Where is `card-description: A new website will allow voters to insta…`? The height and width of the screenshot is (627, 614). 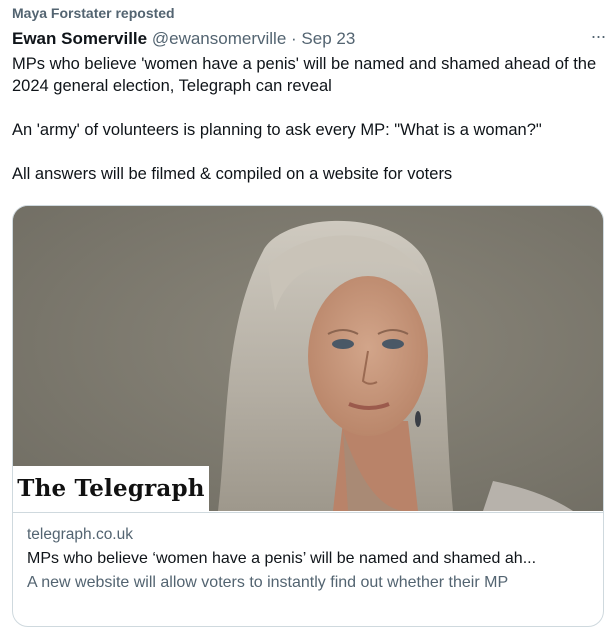
card-description: A new website will allow voters to insta… is located at coordinates (308, 582).